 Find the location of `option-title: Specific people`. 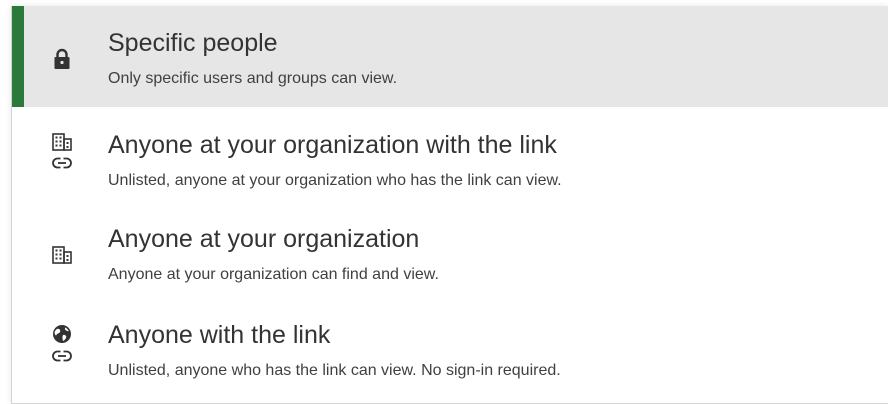

option-title: Specific people is located at coordinates (193, 43).